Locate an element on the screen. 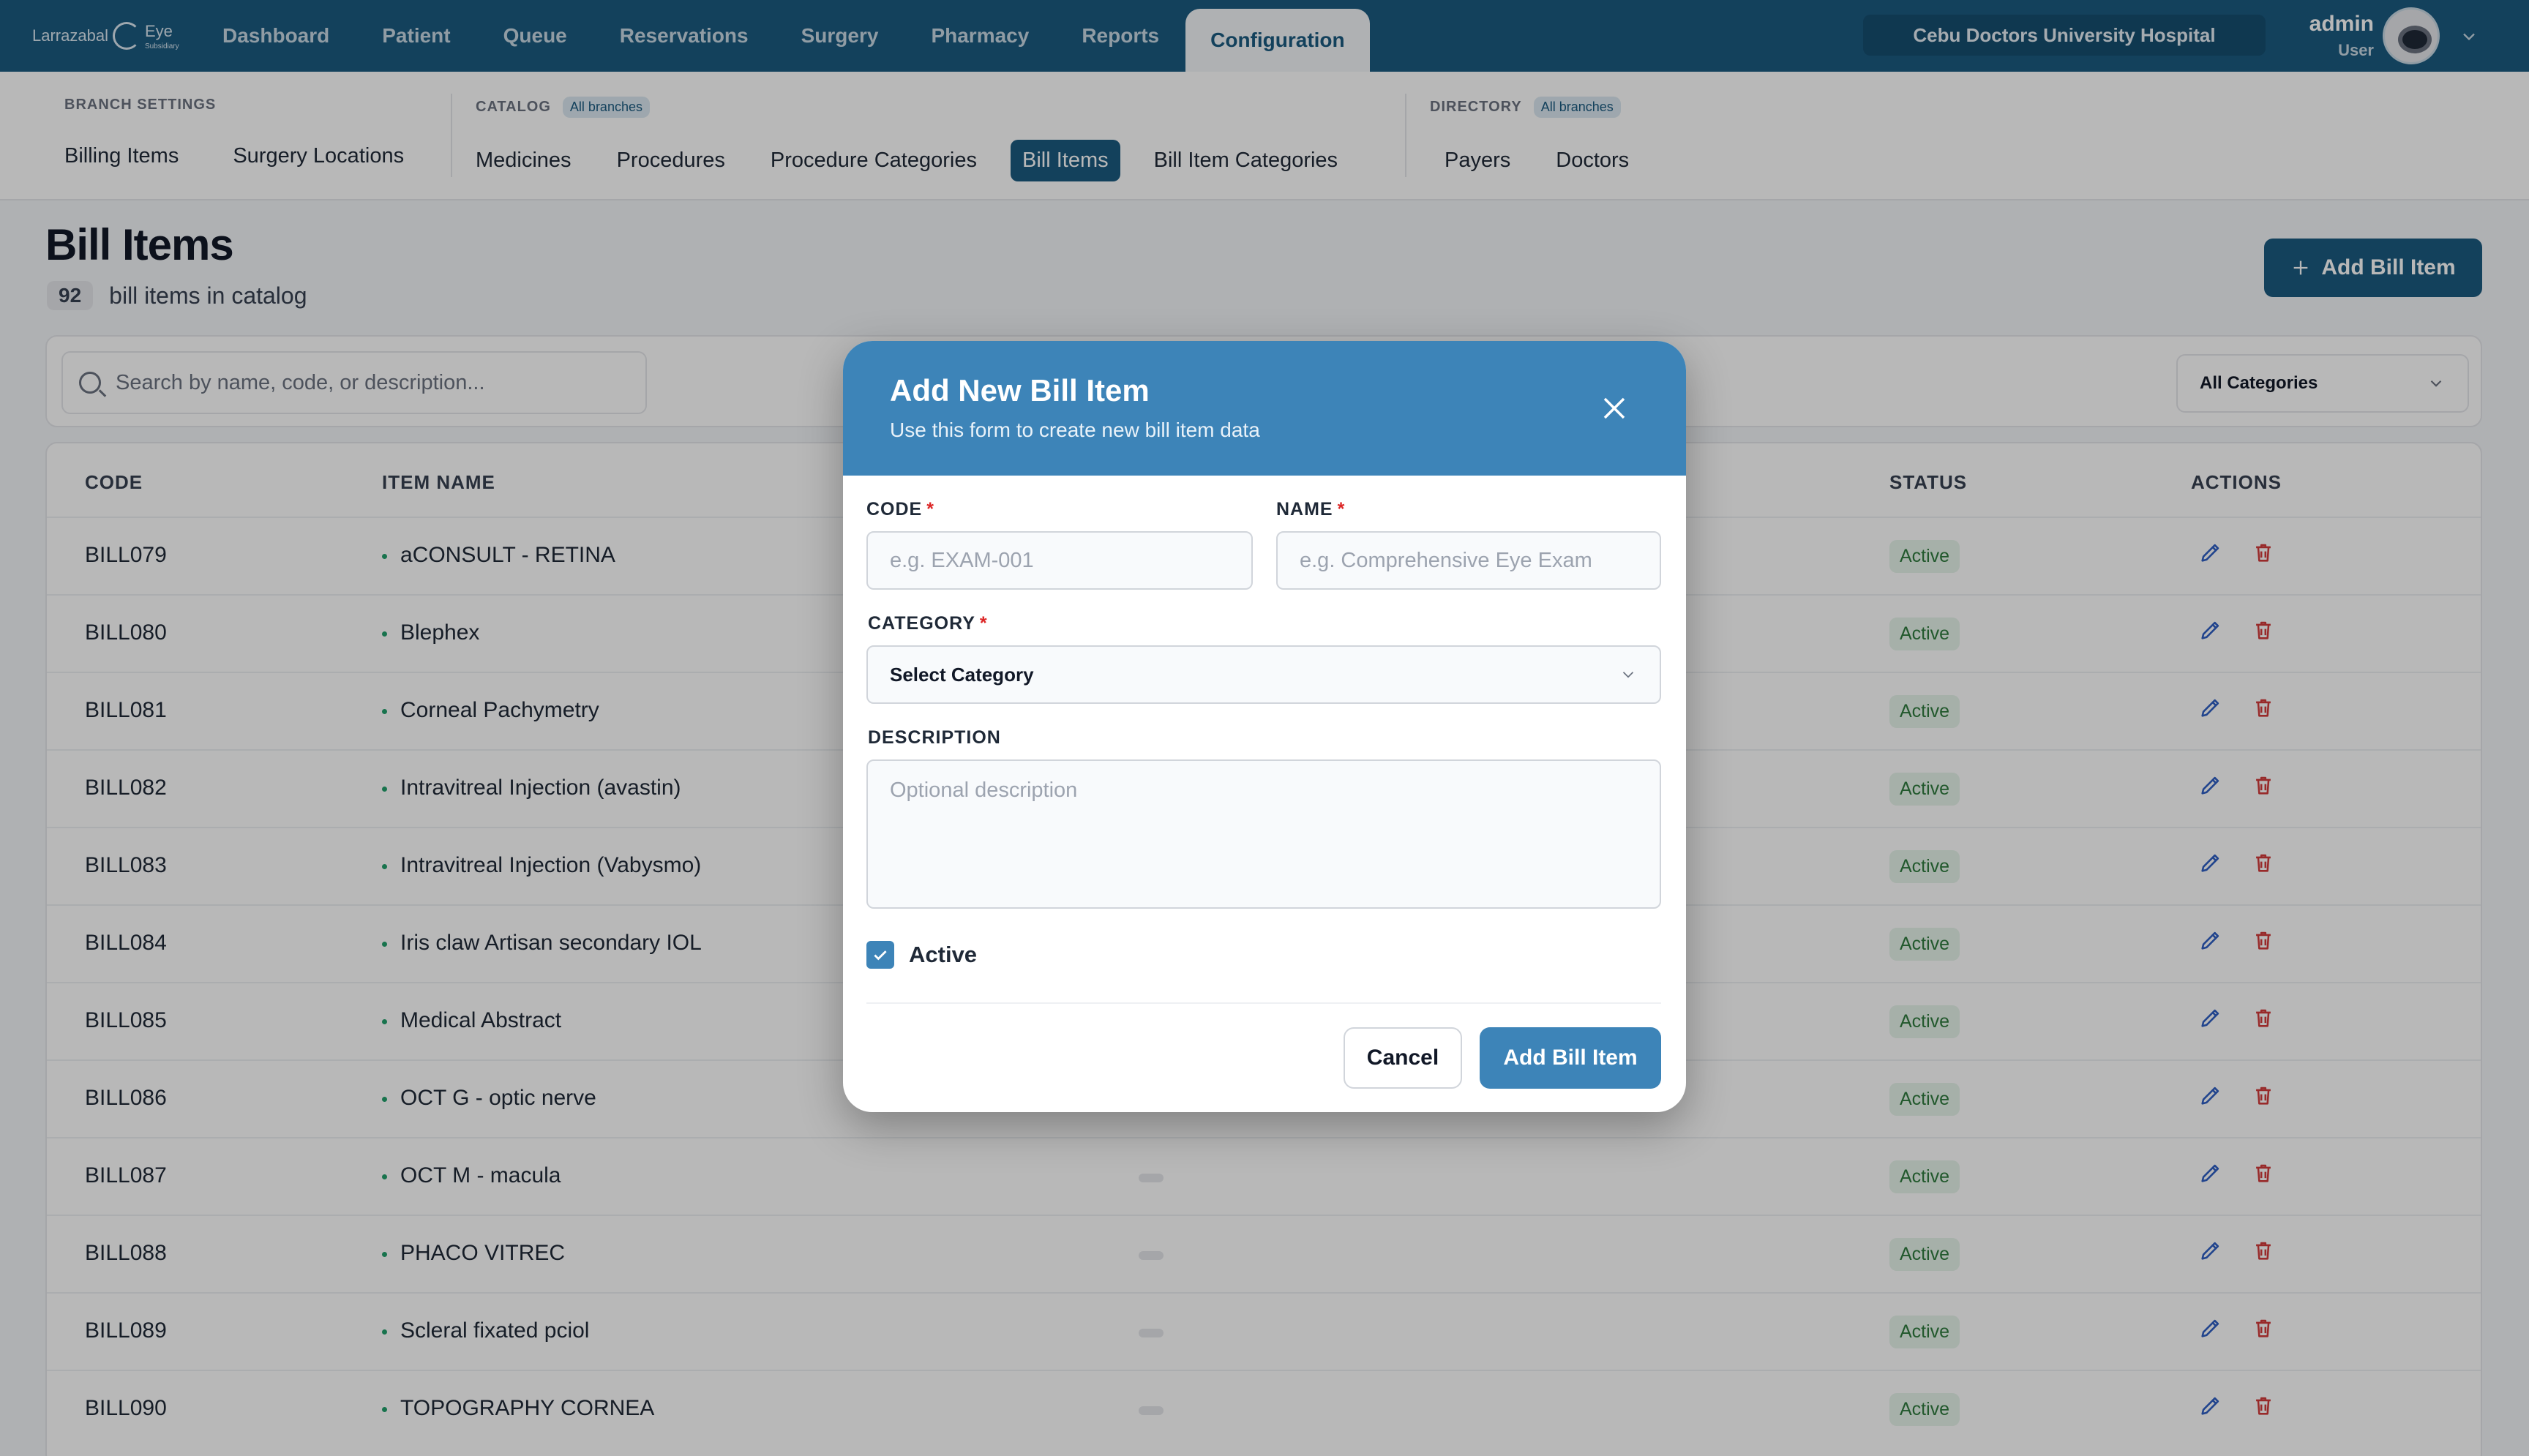 The image size is (2529, 1456). category-label-text: CATEGORY is located at coordinates (922, 623).